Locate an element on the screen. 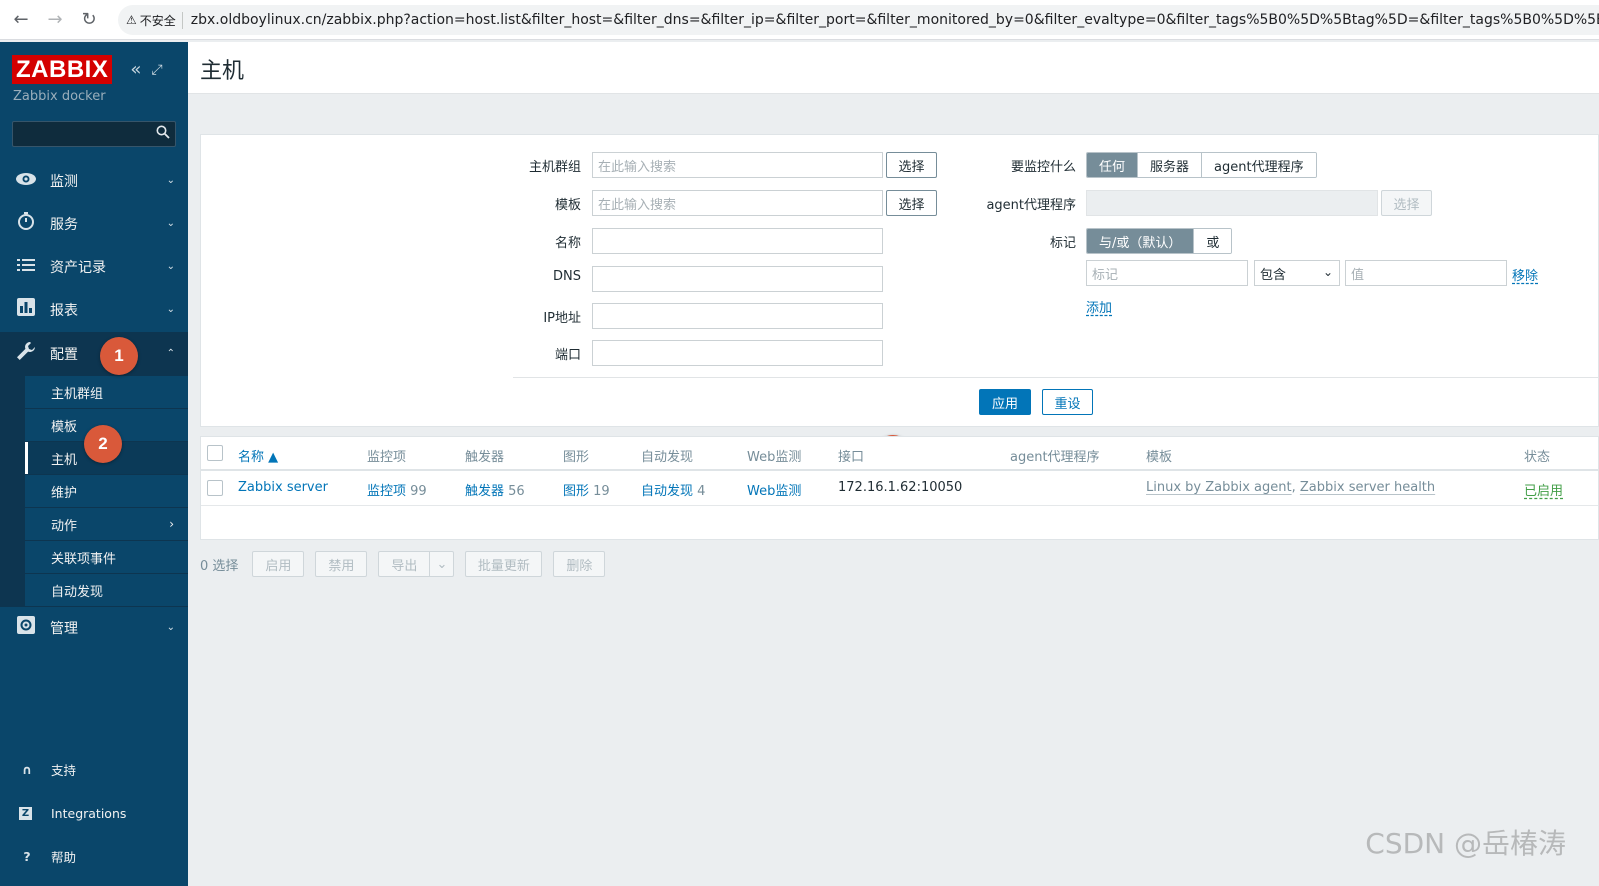  tag-name-input: 标记 is located at coordinates (1167, 273).